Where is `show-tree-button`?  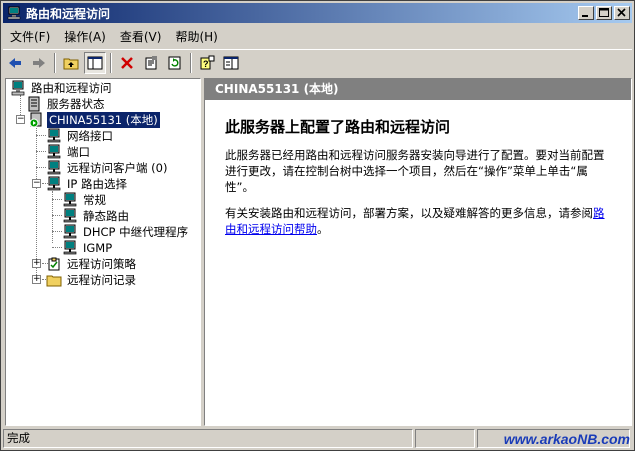
show-tree-button is located at coordinates (95, 62).